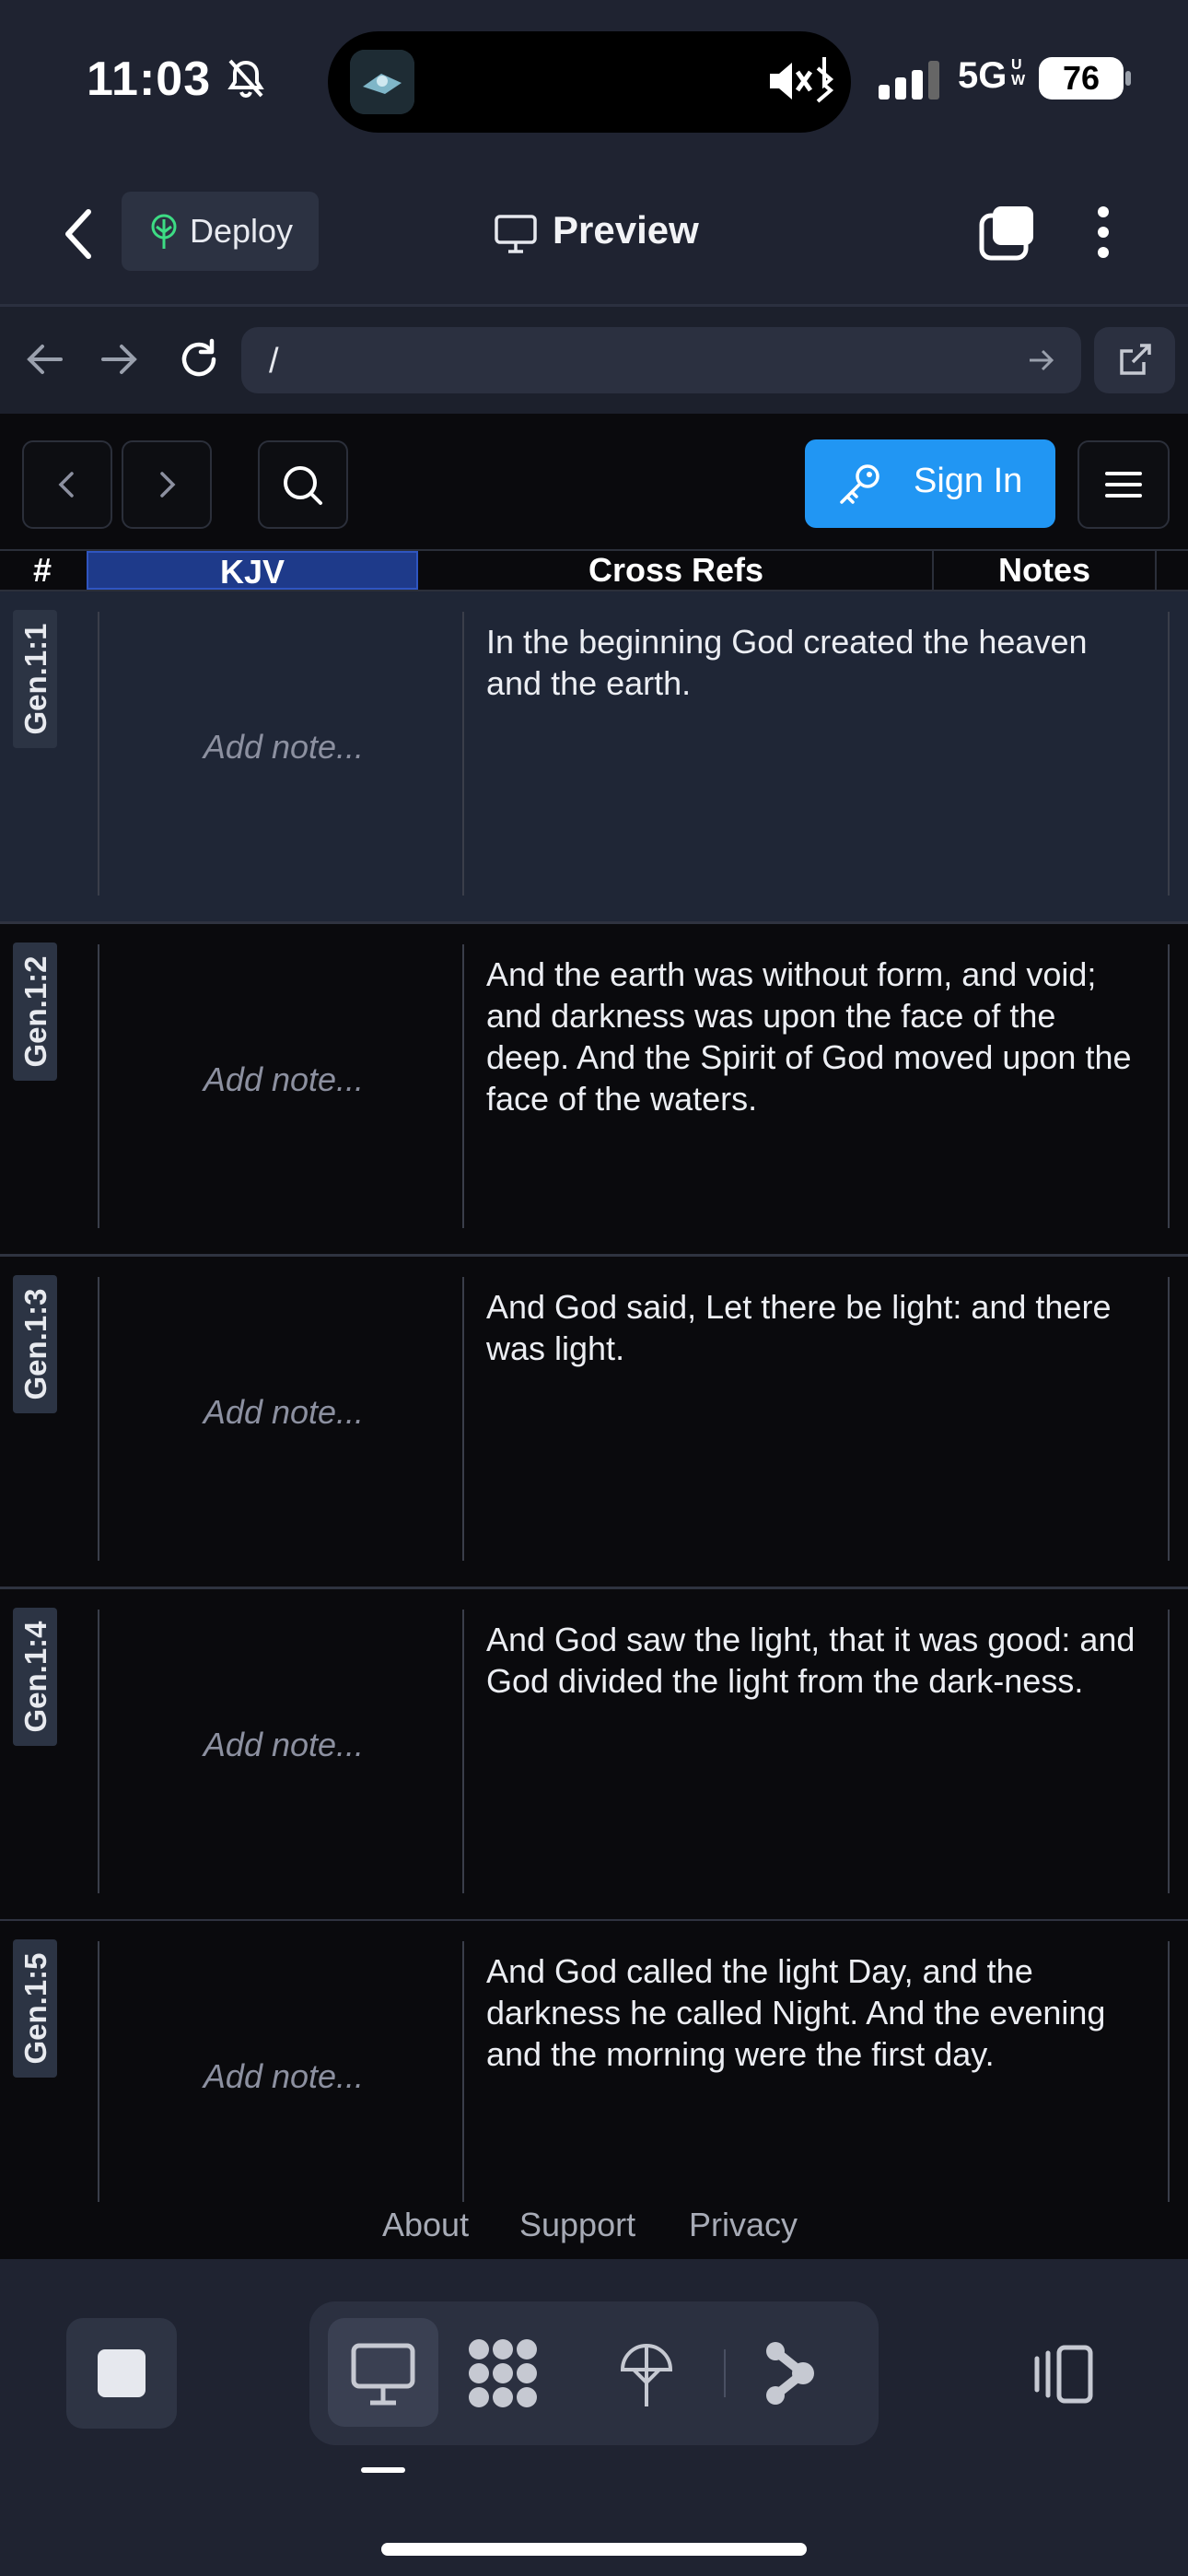  Describe the element at coordinates (982, 75) in the screenshot. I see `network-type: 5G` at that location.